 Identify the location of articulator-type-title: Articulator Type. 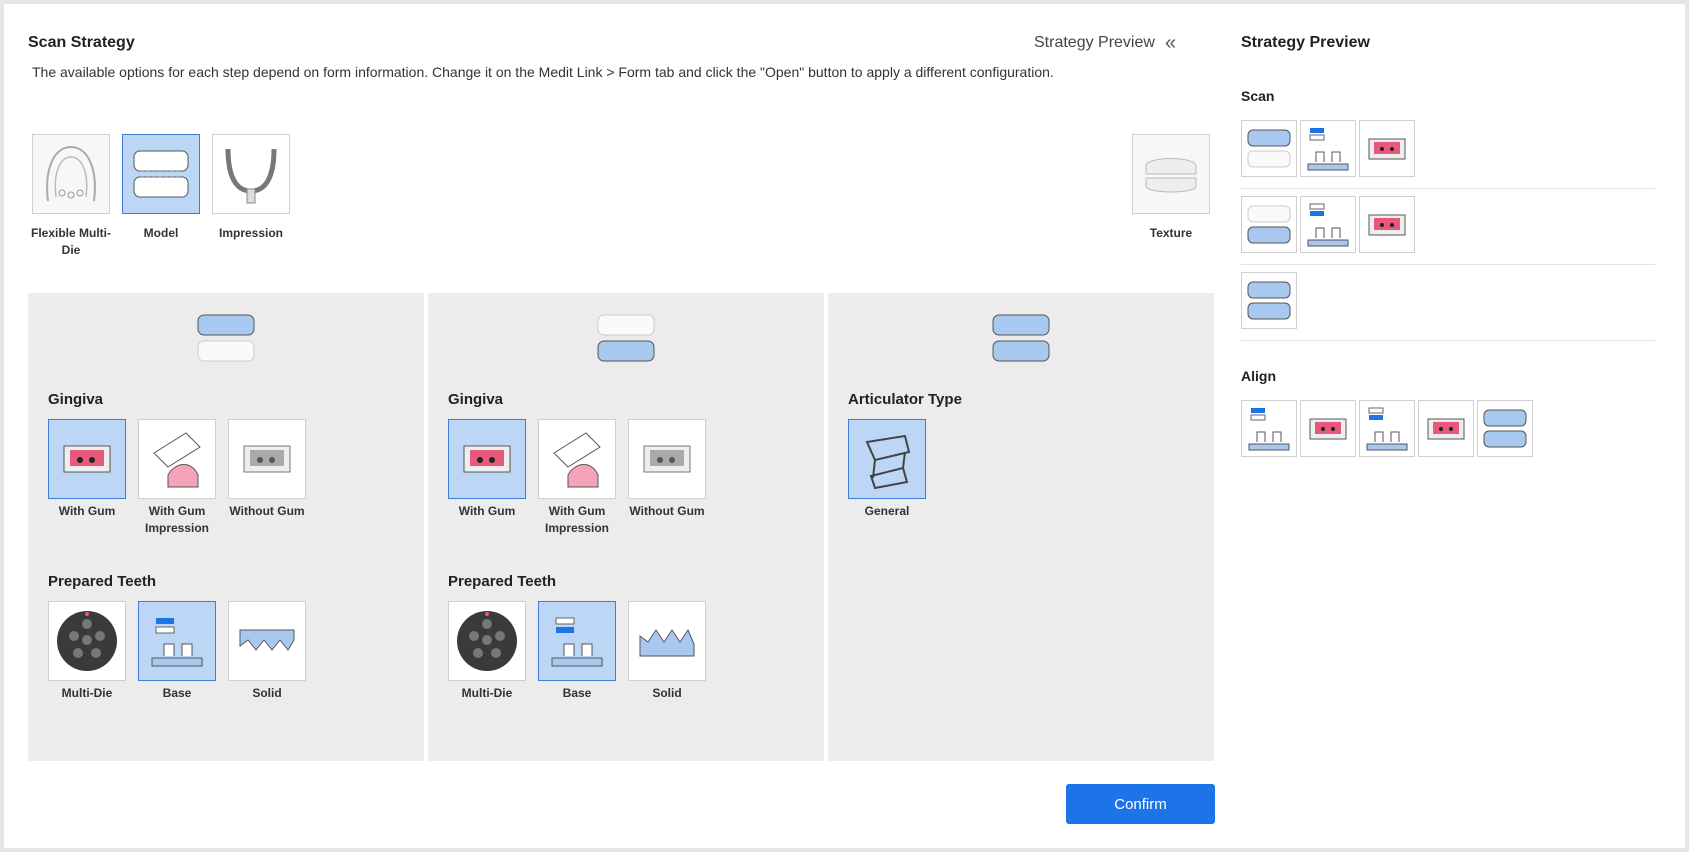
(905, 399).